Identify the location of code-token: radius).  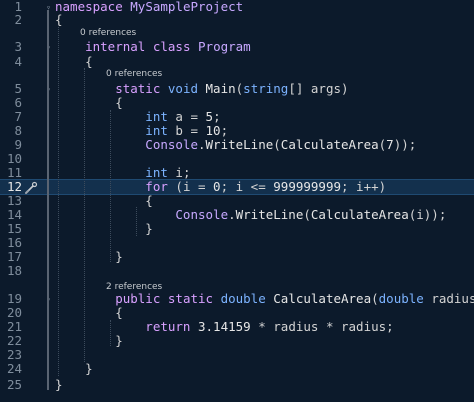
(452, 298).